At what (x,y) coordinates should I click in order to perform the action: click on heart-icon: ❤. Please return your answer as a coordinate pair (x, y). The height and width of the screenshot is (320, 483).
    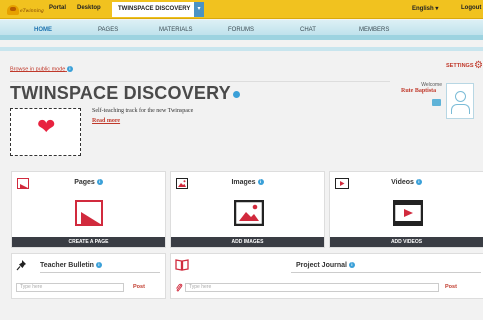
    Looking at the image, I should click on (46, 126).